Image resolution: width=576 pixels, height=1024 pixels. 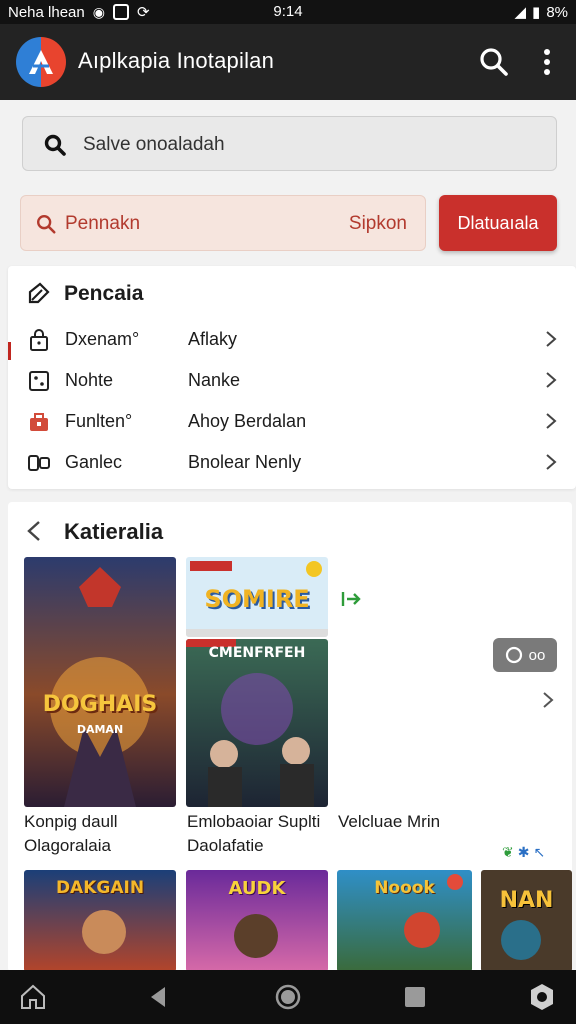 What do you see at coordinates (39, 293) in the screenshot?
I see `tag-icon` at bounding box center [39, 293].